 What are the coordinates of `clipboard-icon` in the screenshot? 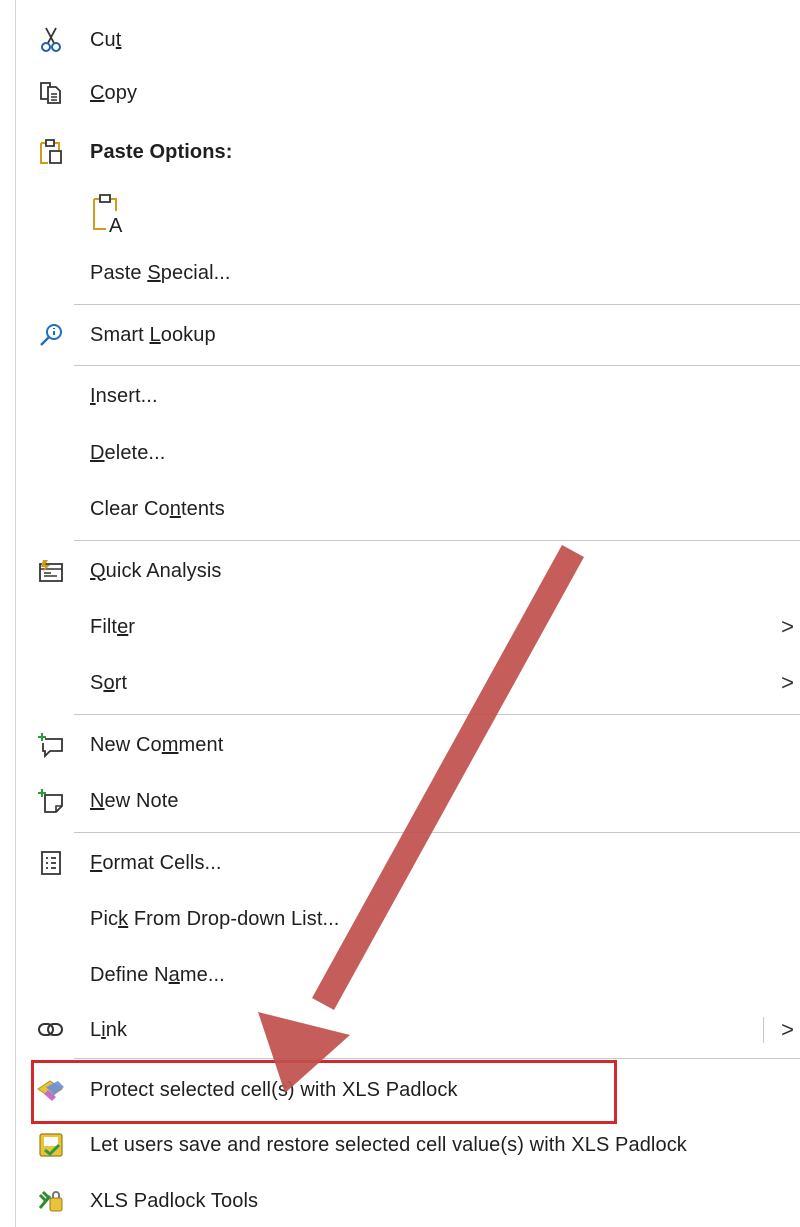 It's located at (51, 152).